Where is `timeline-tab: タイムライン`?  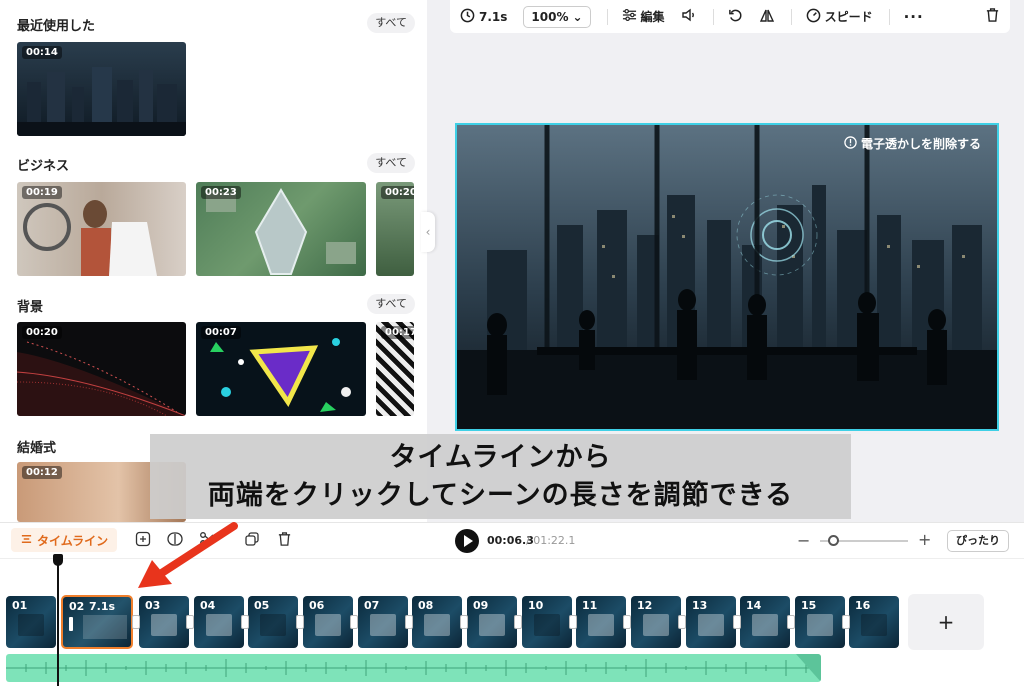
timeline-tab: タイムライン is located at coordinates (64, 540).